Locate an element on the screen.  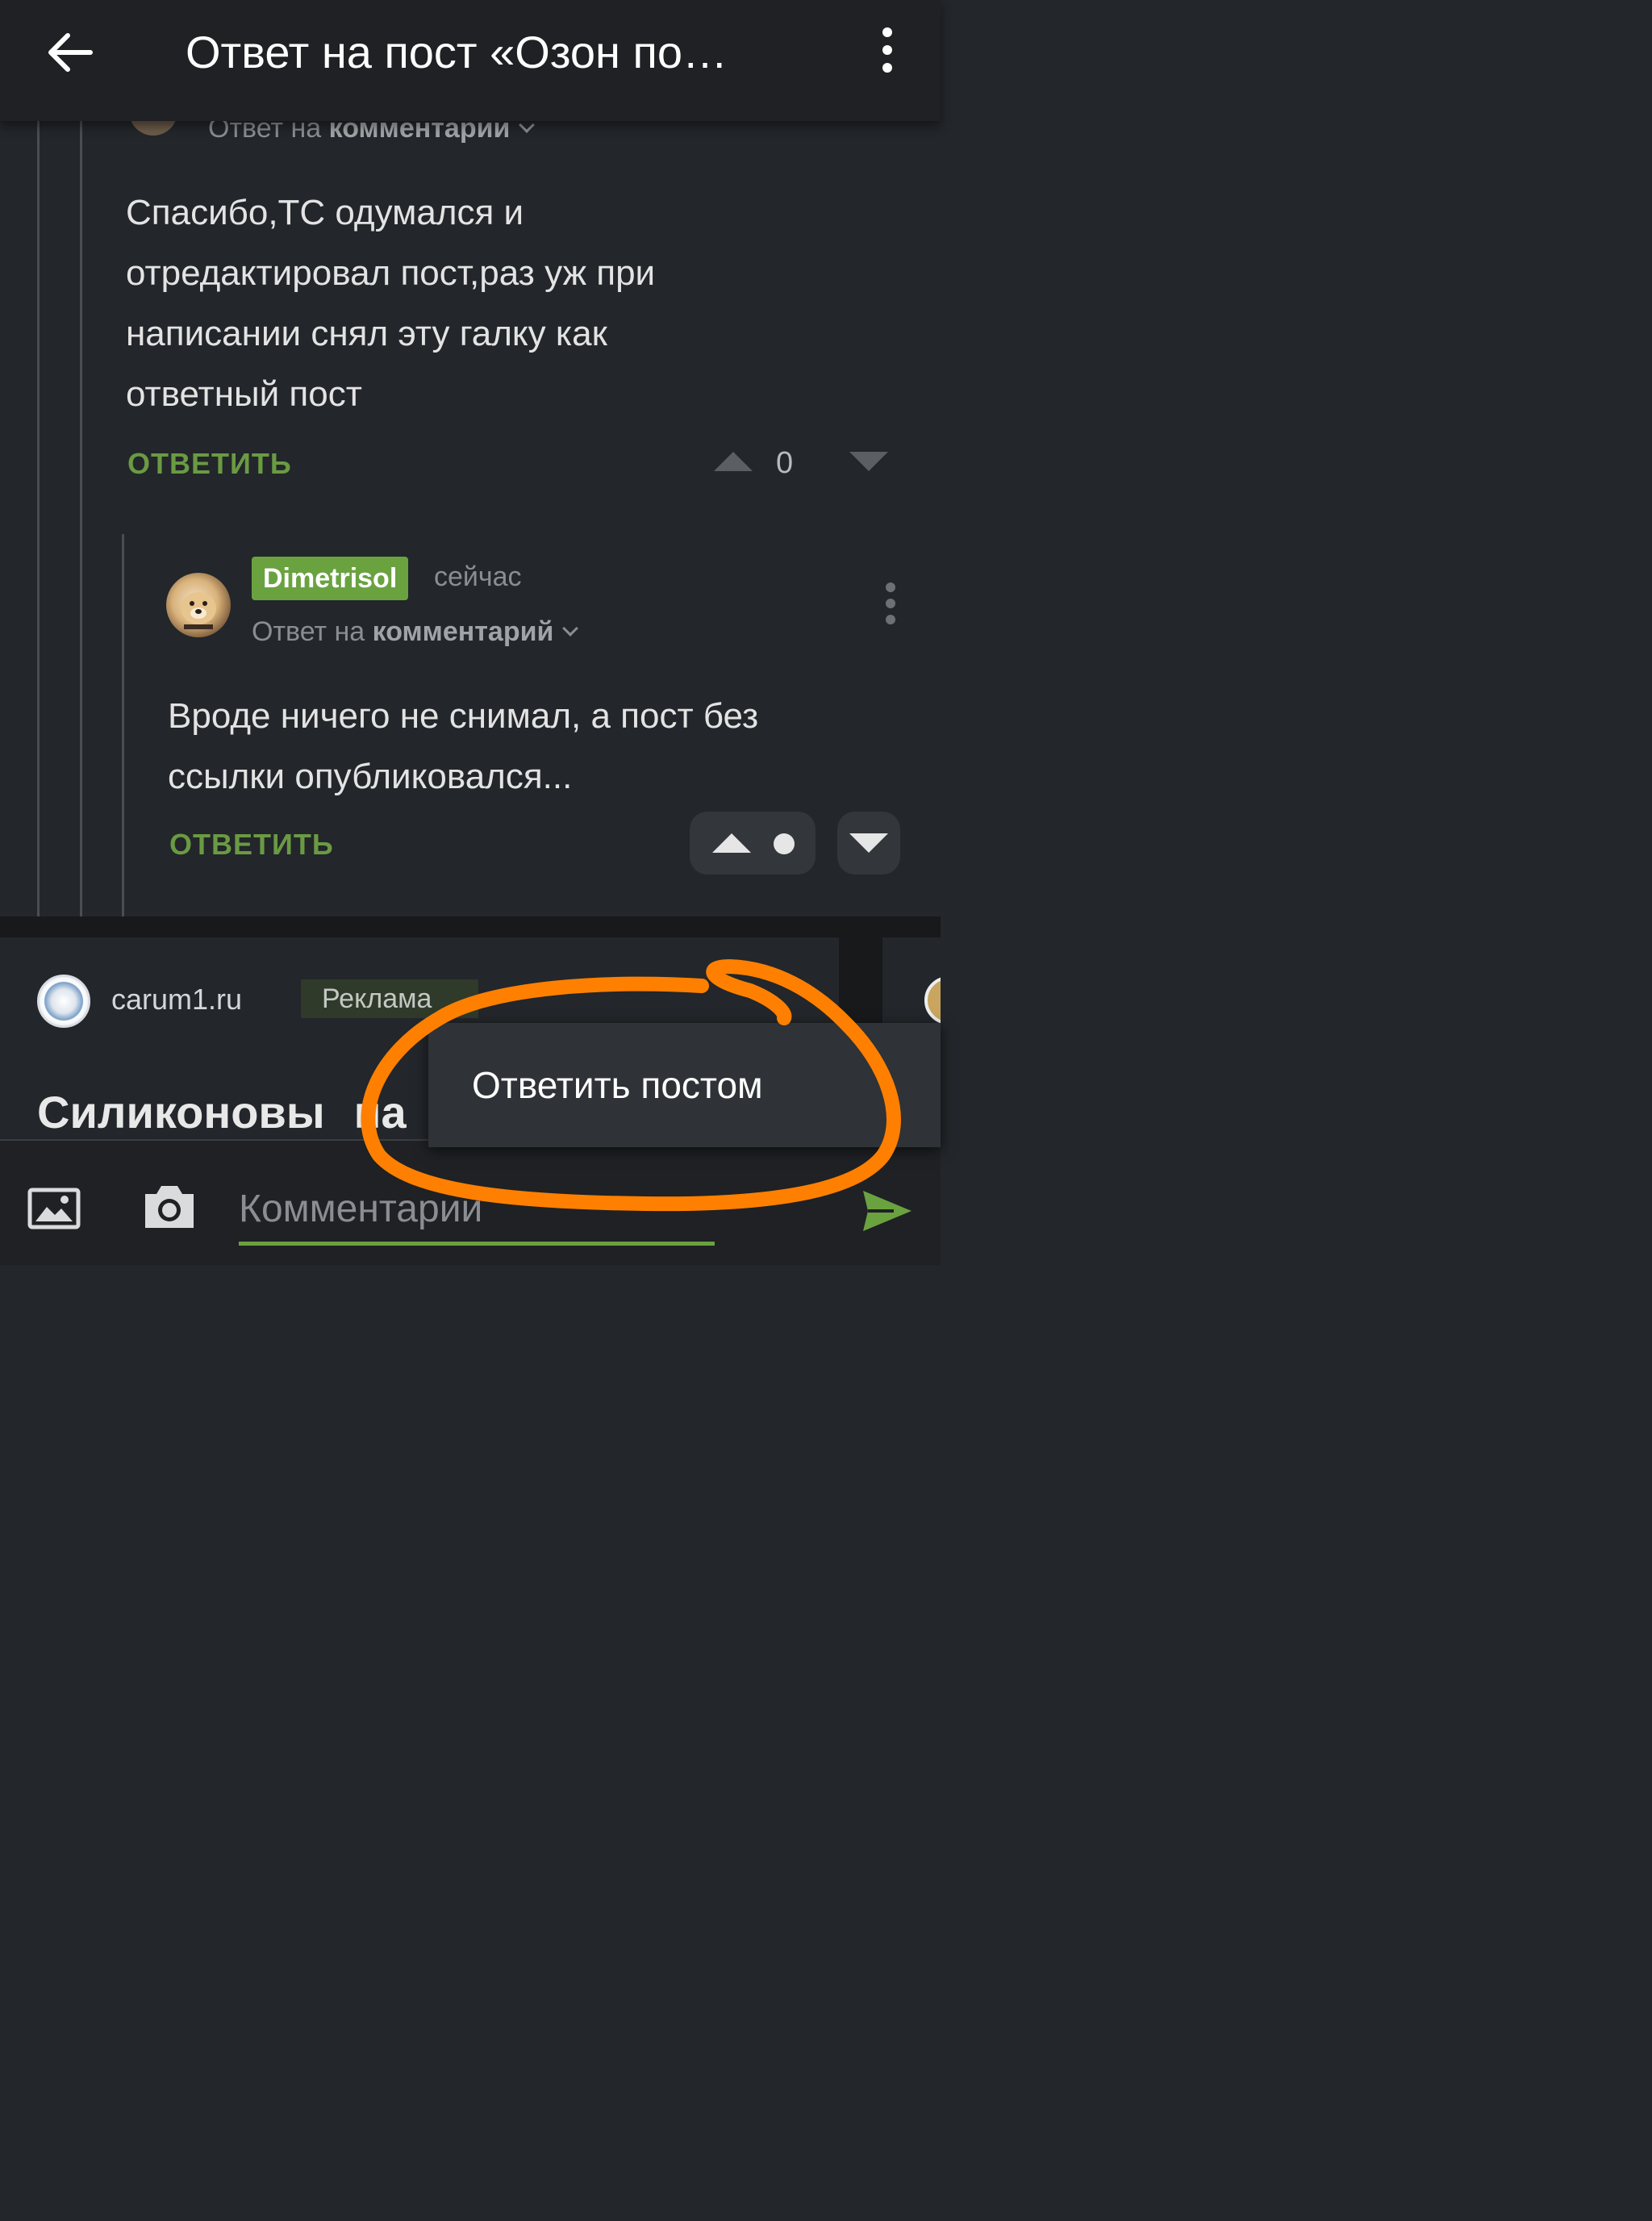
ad-label: Реклама is located at coordinates (390, 998).